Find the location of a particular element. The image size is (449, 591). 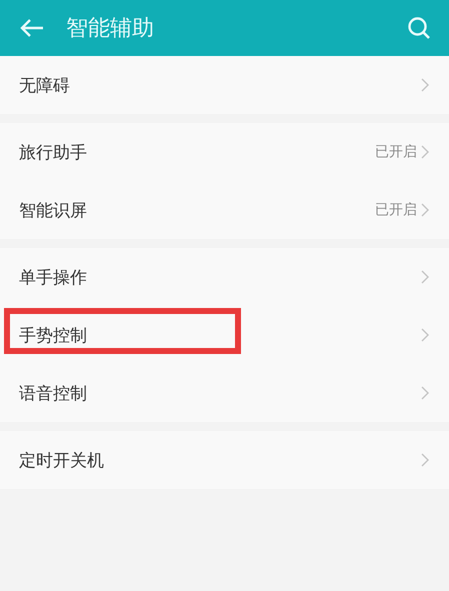

settings-row: 语音控制 is located at coordinates (224, 393).